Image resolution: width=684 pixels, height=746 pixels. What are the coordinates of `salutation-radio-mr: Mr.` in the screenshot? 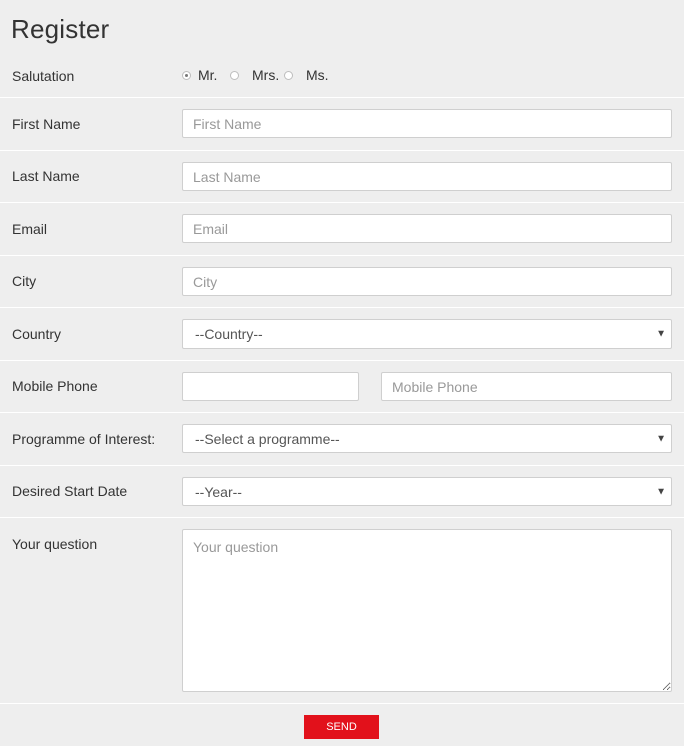 It's located at (199, 75).